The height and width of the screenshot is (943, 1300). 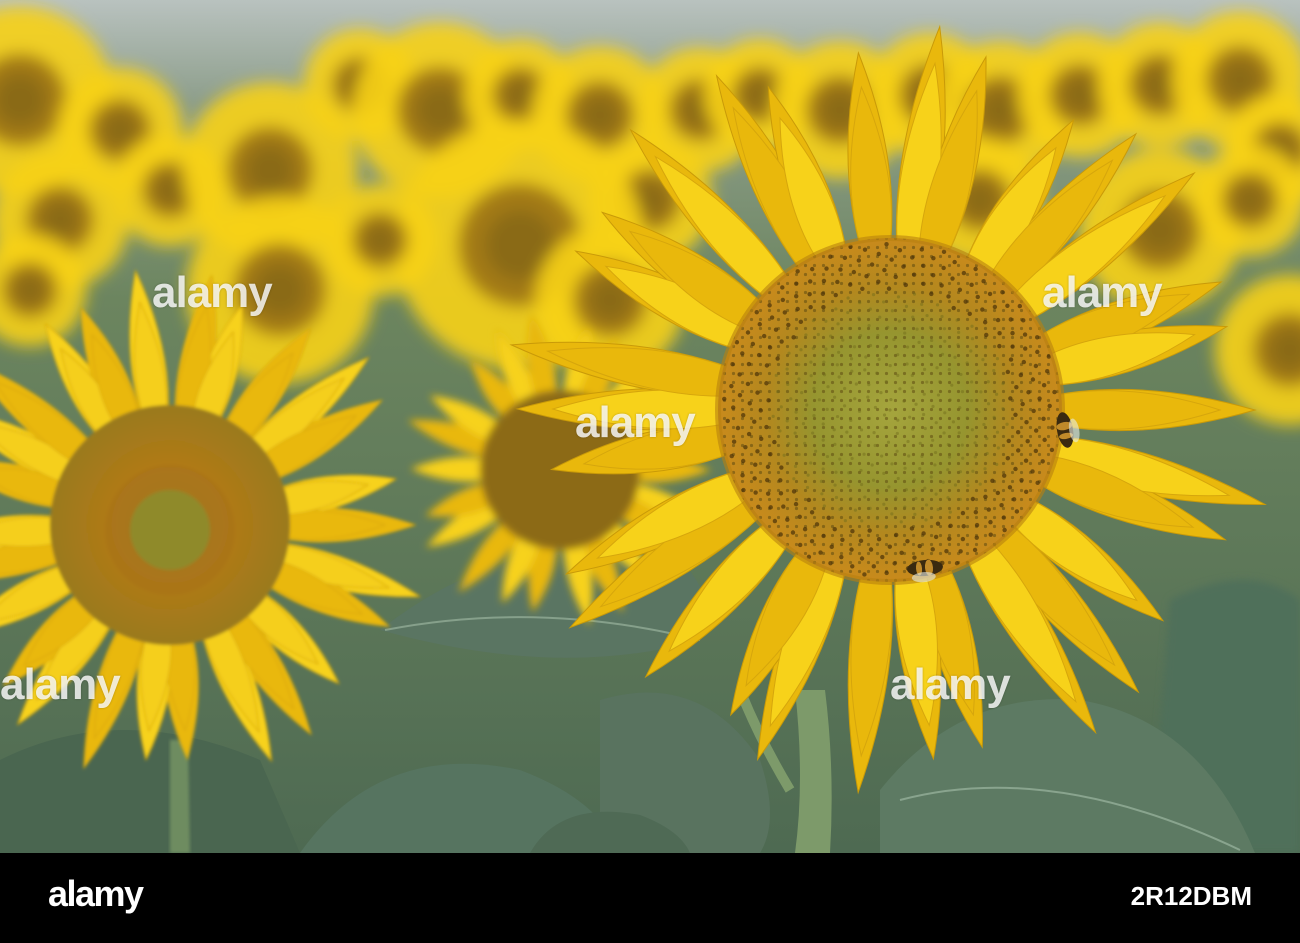 What do you see at coordinates (650, 898) in the screenshot?
I see `footer-bar: alamy 2R12DBM` at bounding box center [650, 898].